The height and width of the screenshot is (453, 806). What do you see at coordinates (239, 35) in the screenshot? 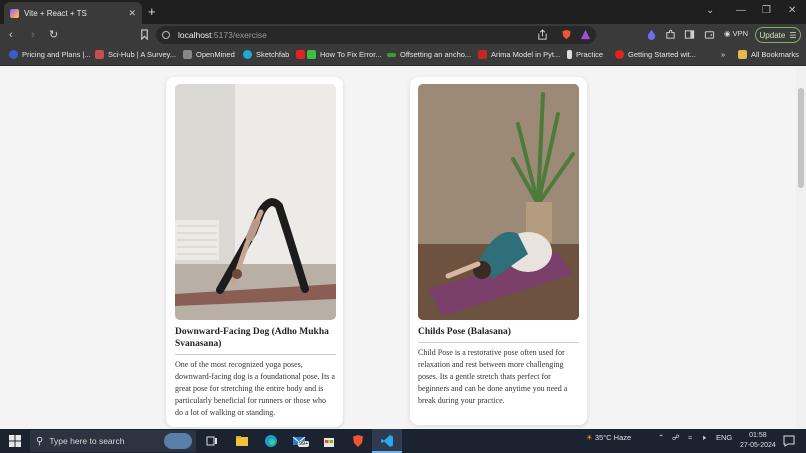
I see `url-path: :5173/exercise` at bounding box center [239, 35].